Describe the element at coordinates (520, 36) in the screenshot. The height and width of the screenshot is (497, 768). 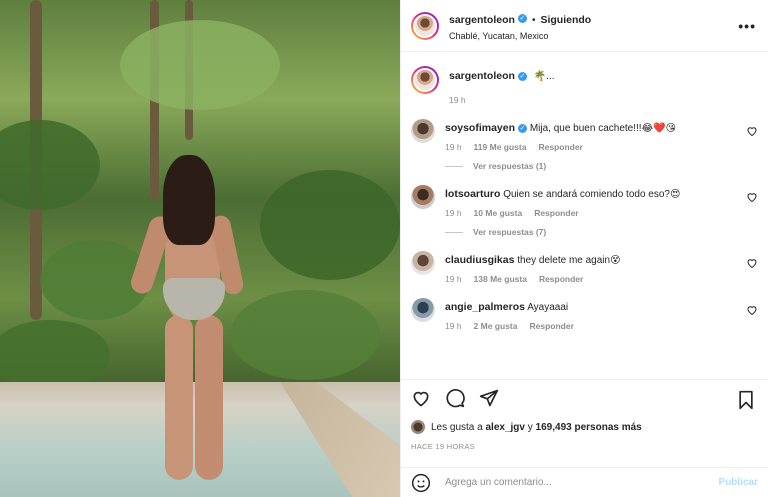
I see `post-location: Chablé, Yucatan, Mexico` at that location.